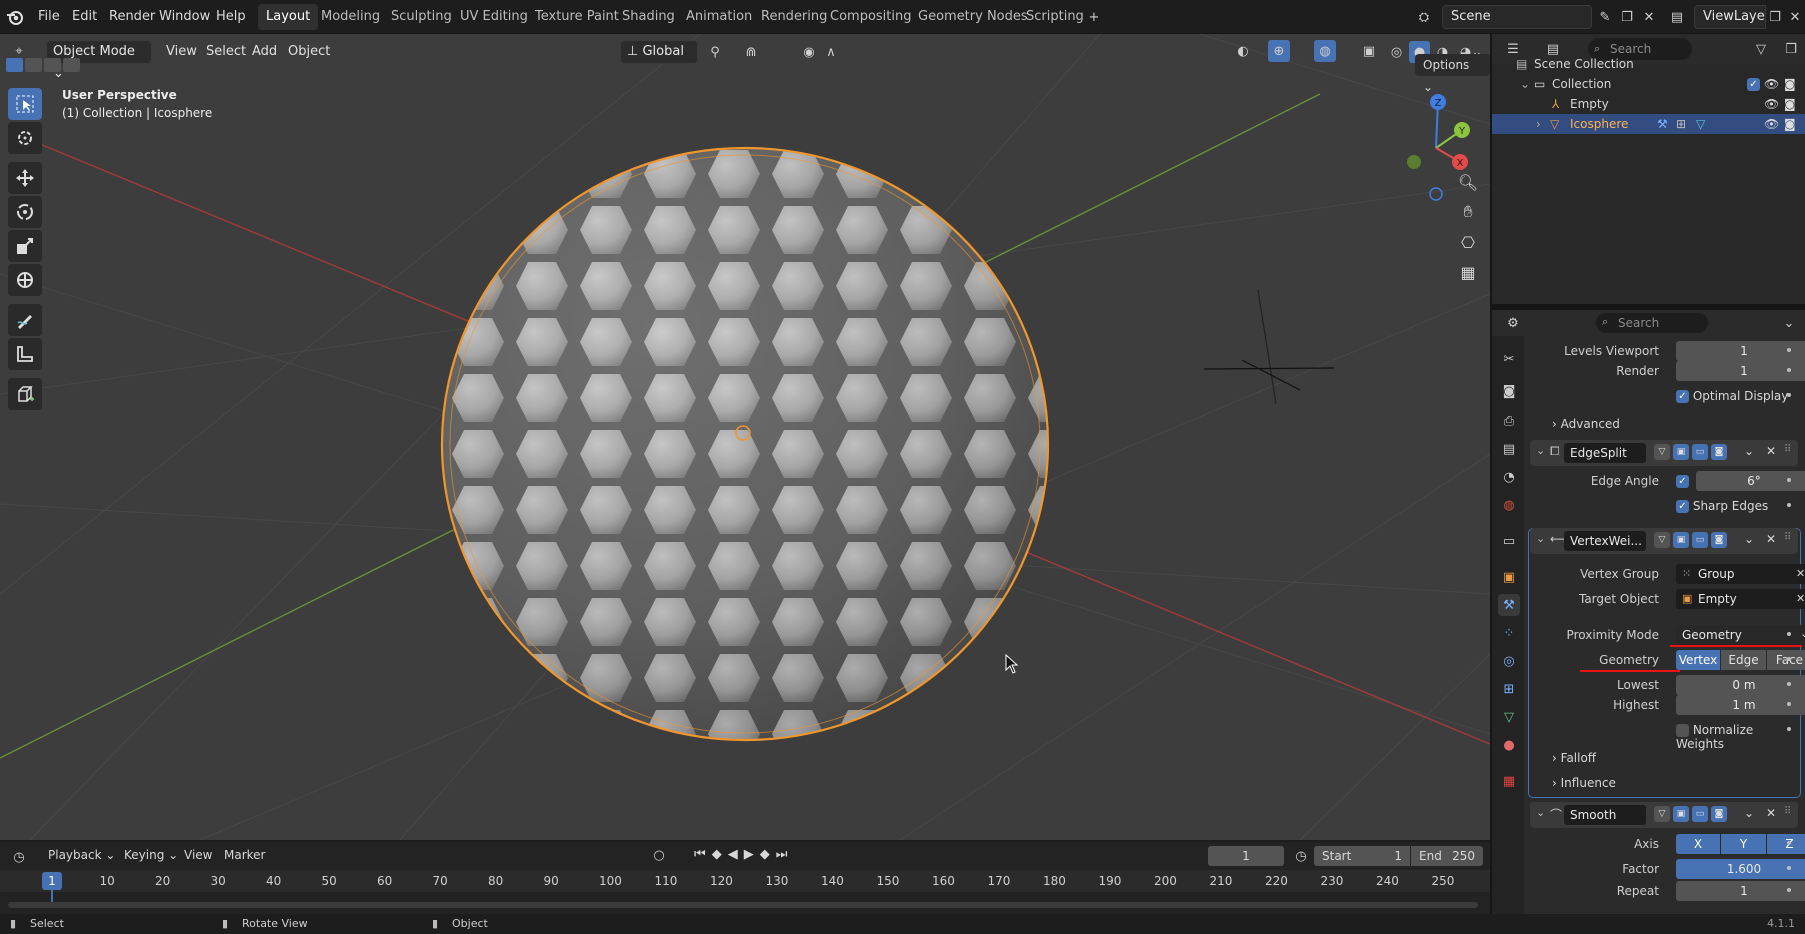  Describe the element at coordinates (25, 212) in the screenshot. I see `rotate-tool` at that location.